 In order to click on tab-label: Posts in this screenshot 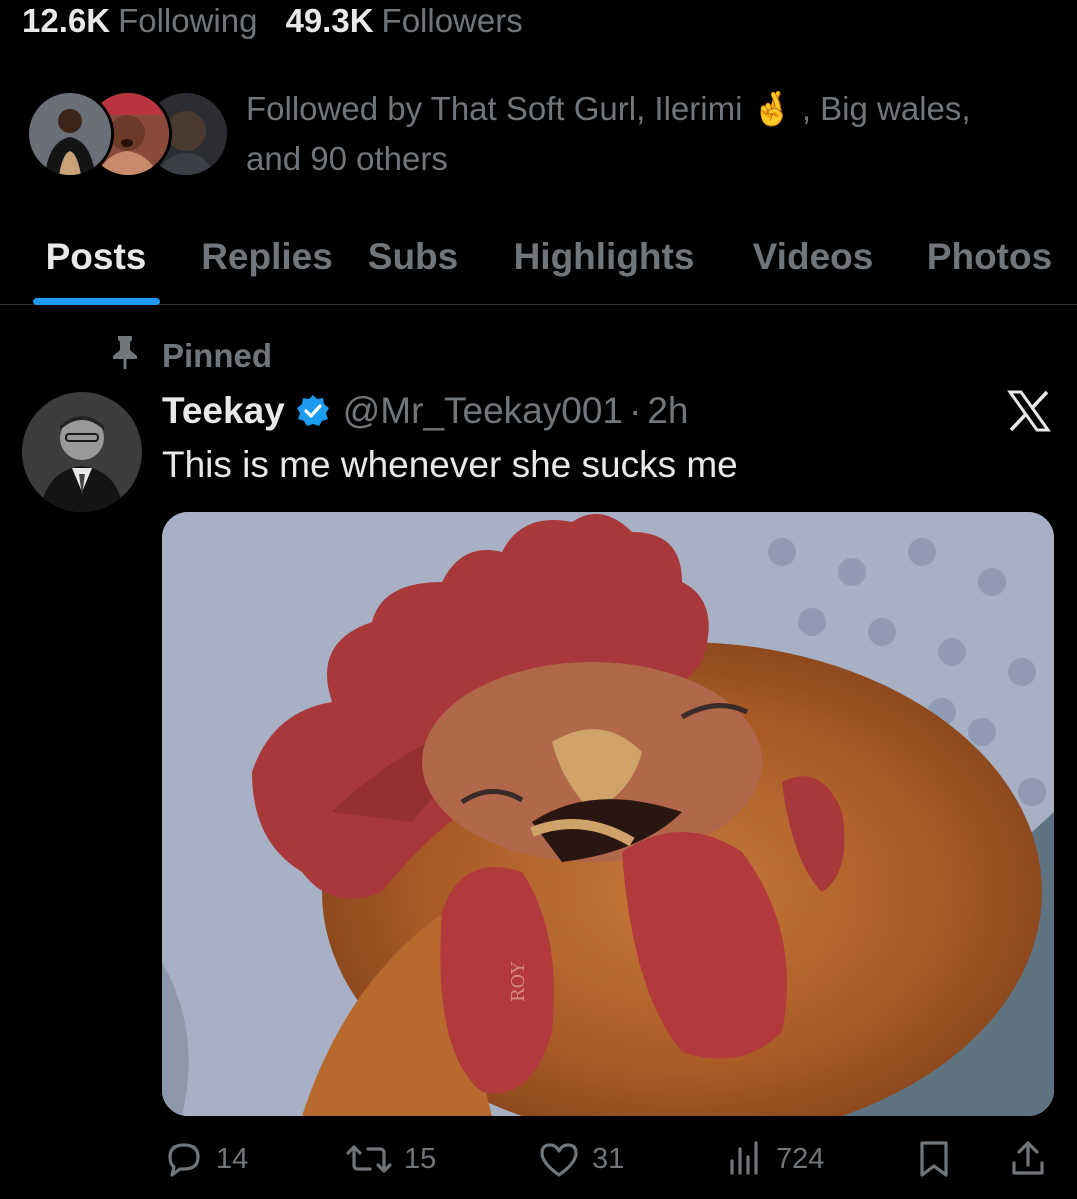, I will do `click(96, 256)`.